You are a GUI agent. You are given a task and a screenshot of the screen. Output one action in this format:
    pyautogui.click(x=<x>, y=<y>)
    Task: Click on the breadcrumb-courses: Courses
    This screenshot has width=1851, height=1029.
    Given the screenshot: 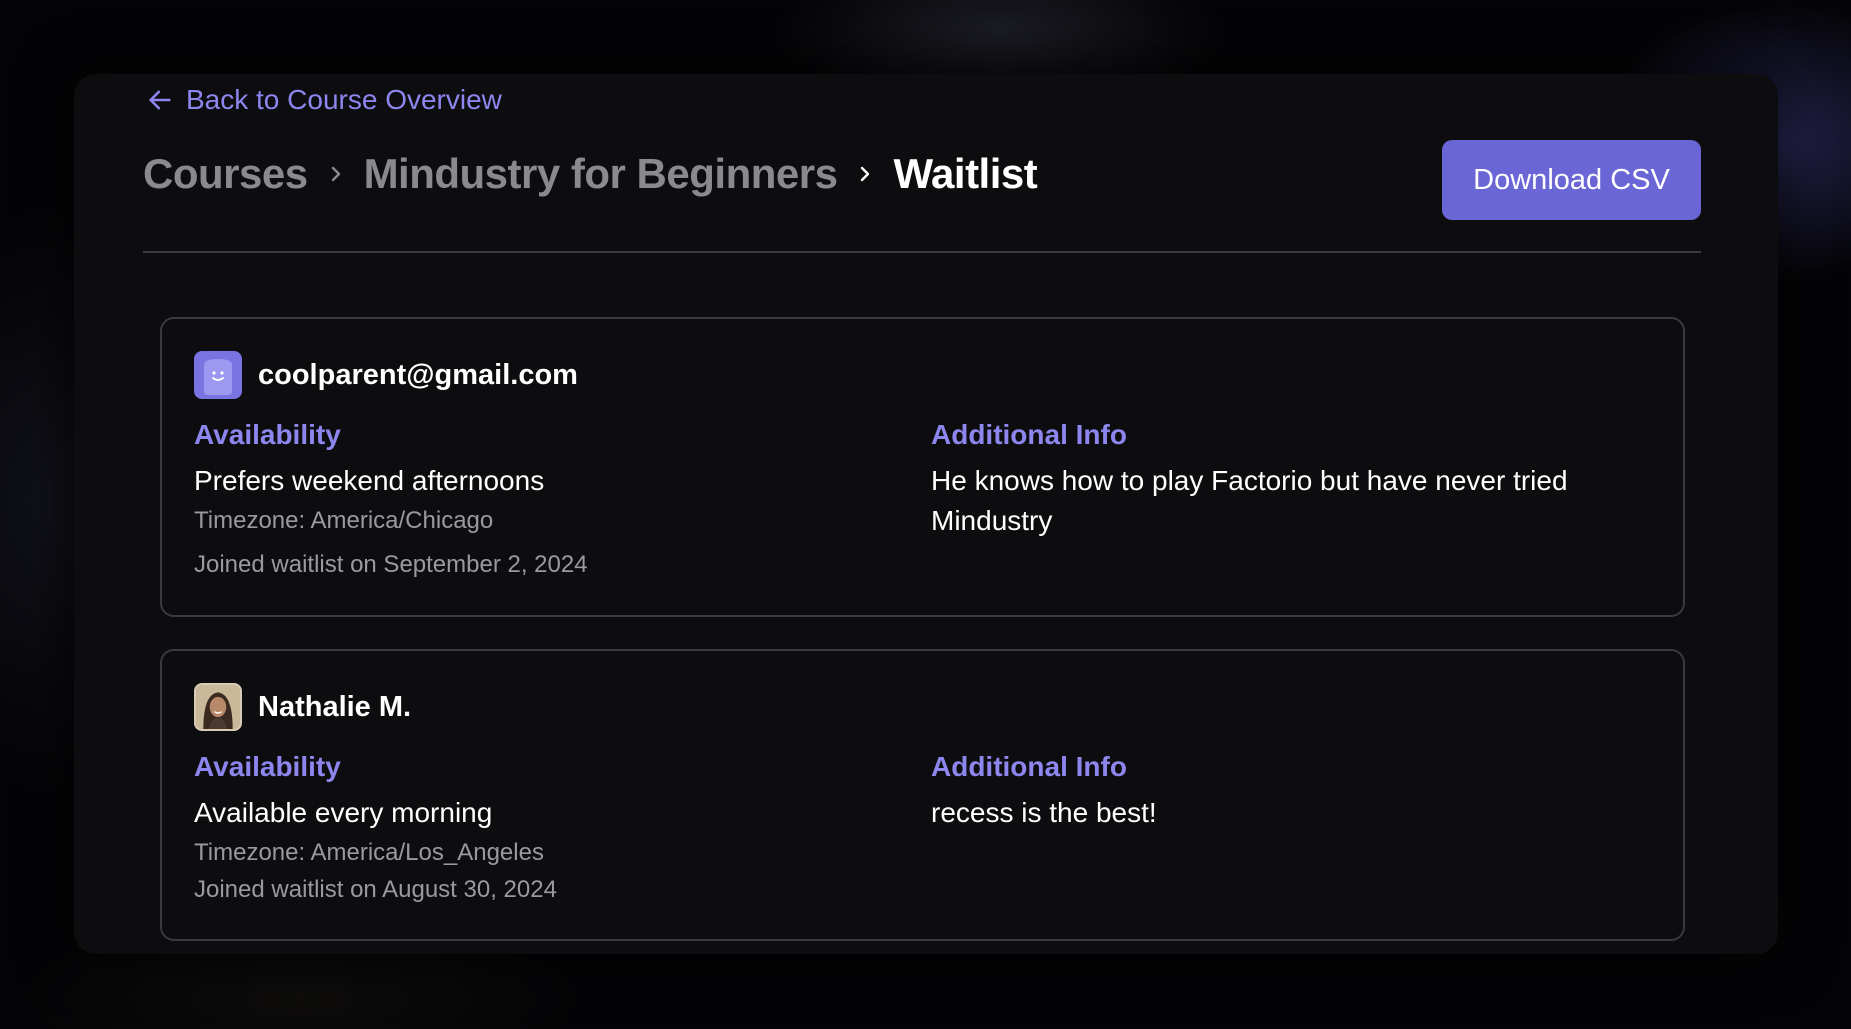 What is the action you would take?
    pyautogui.click(x=225, y=174)
    